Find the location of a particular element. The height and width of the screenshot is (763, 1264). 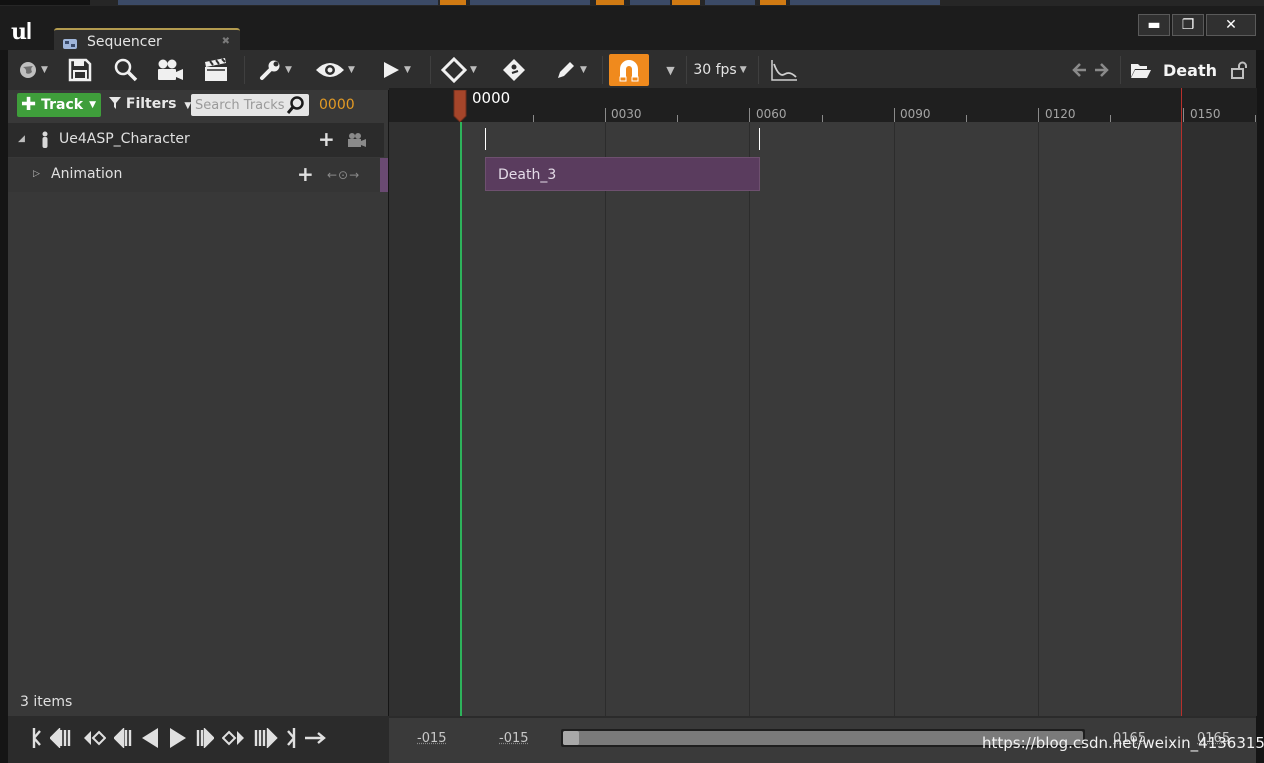

tick-label: 0060 is located at coordinates (771, 114).